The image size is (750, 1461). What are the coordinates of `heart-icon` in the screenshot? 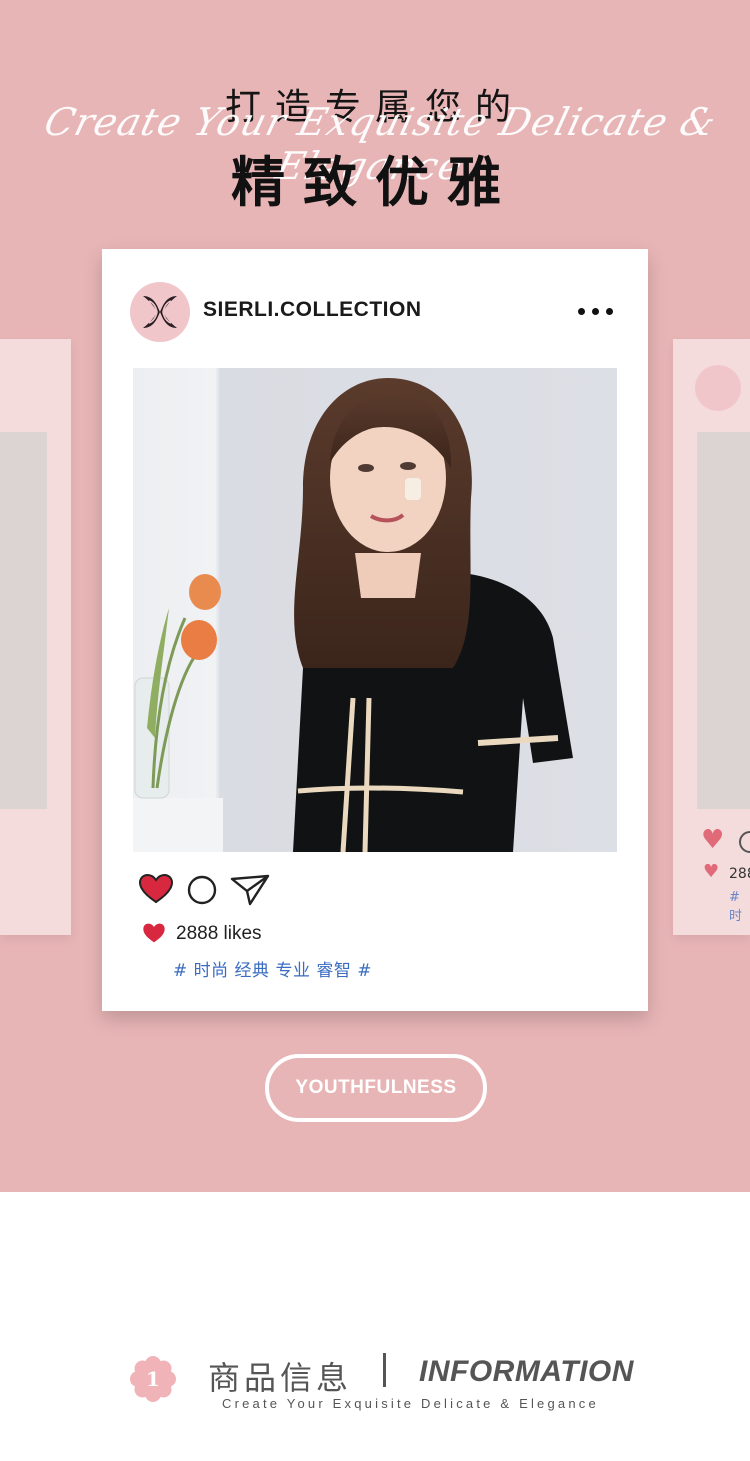 It's located at (156, 889).